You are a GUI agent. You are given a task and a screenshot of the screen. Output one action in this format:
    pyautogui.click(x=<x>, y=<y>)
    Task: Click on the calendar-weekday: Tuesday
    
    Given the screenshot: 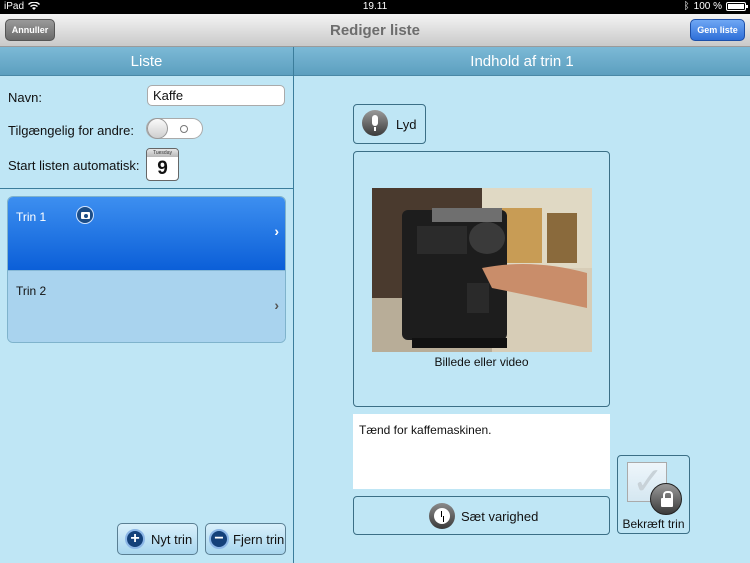 What is the action you would take?
    pyautogui.click(x=162, y=153)
    